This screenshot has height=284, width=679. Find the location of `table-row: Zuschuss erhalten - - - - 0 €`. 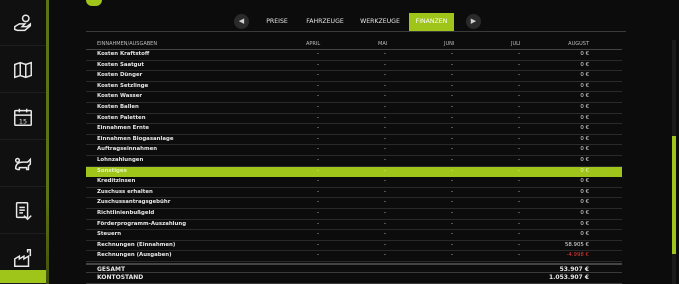

table-row: Zuschuss erhalten - - - - 0 € is located at coordinates (354, 193).